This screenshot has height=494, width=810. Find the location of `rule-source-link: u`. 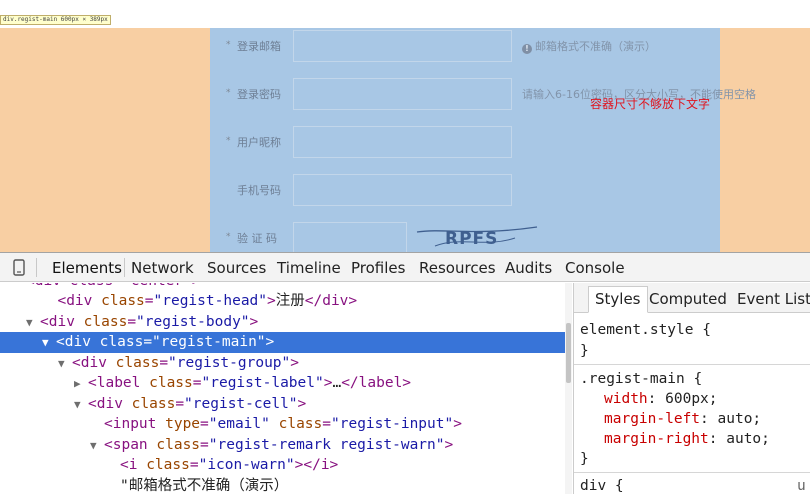

rule-source-link: u is located at coordinates (801, 485).